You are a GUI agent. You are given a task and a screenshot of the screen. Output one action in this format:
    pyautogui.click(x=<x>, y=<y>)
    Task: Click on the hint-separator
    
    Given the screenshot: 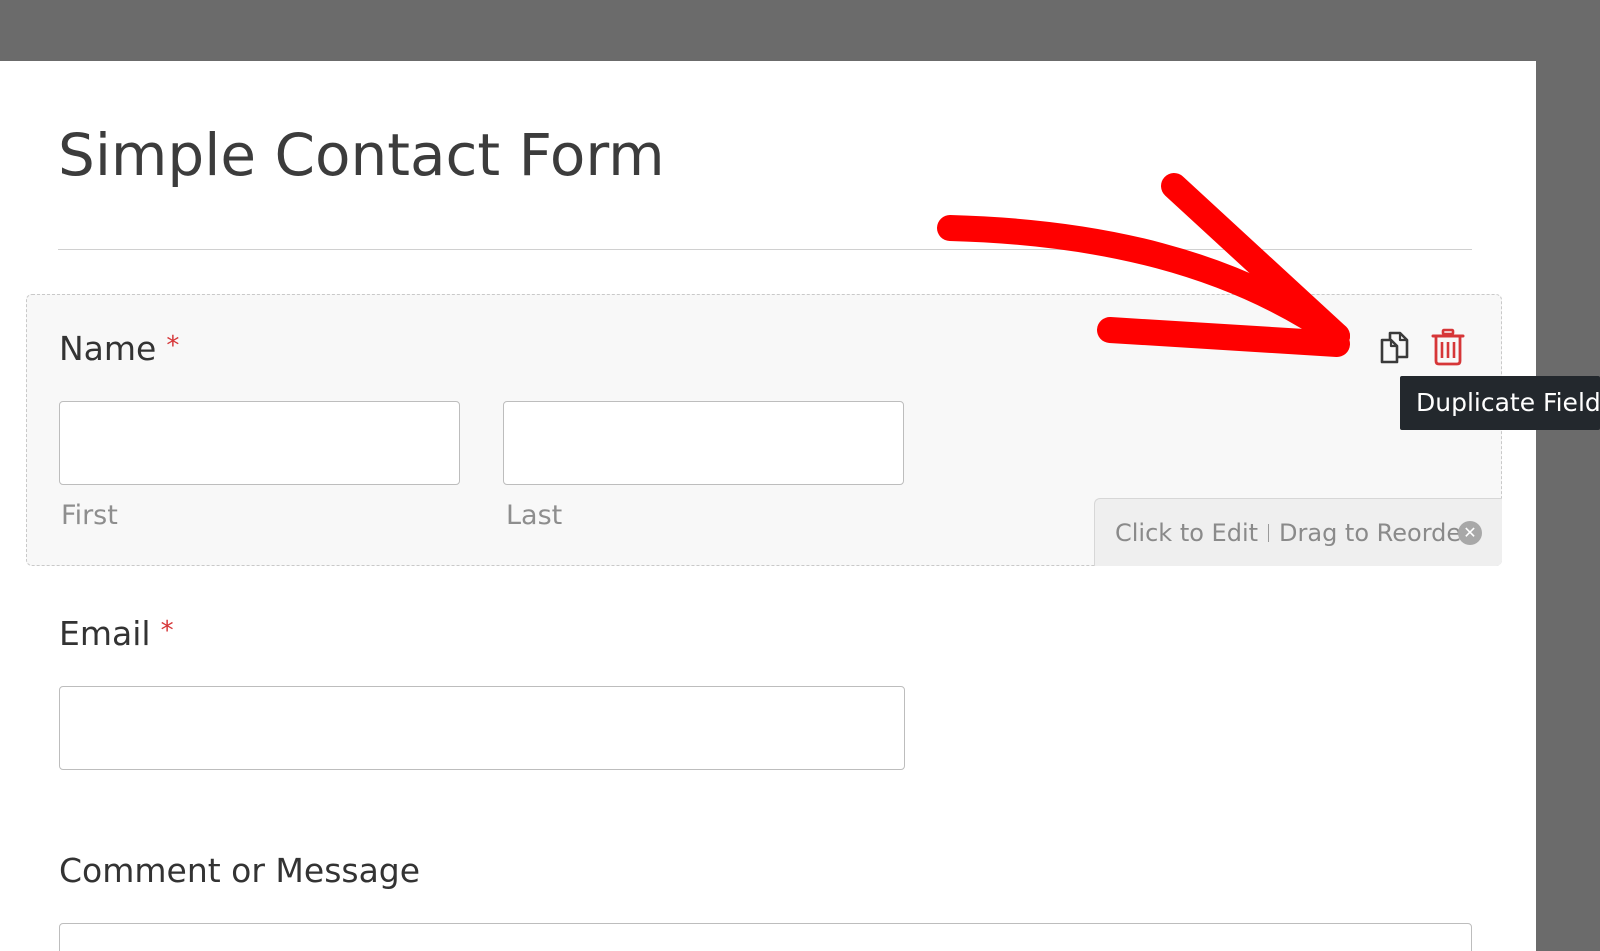 What is the action you would take?
    pyautogui.click(x=1269, y=532)
    